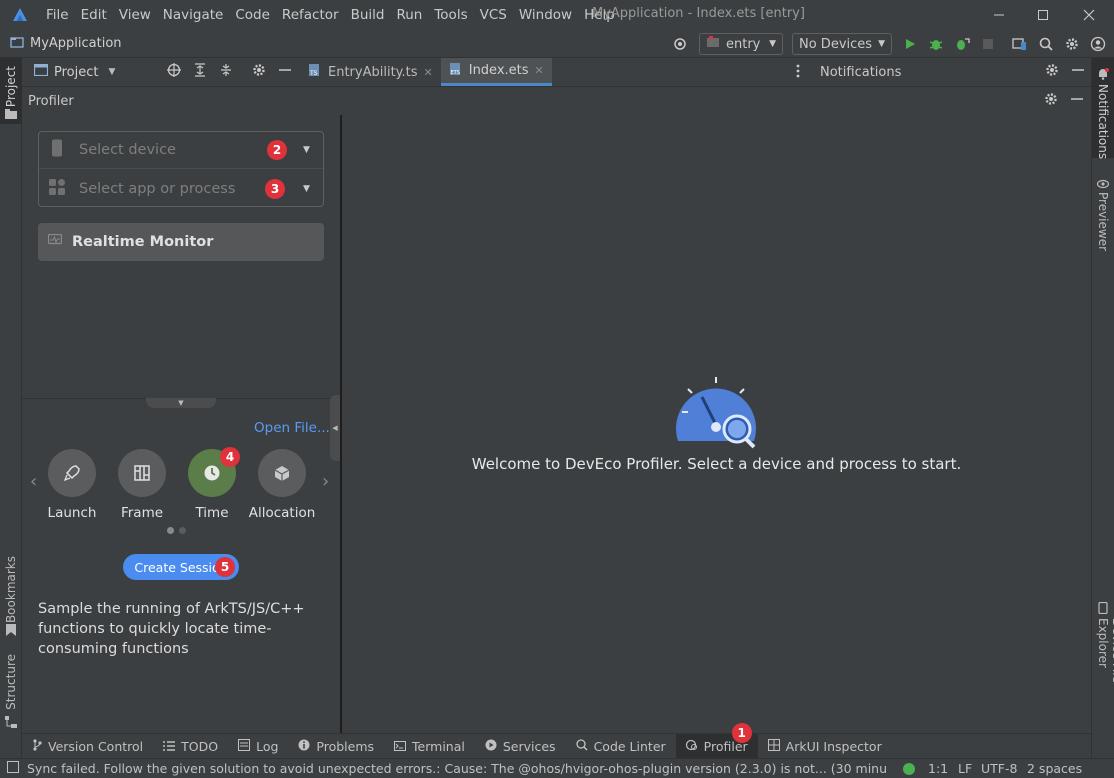  What do you see at coordinates (13, 768) in the screenshot?
I see `status-window-icon` at bounding box center [13, 768].